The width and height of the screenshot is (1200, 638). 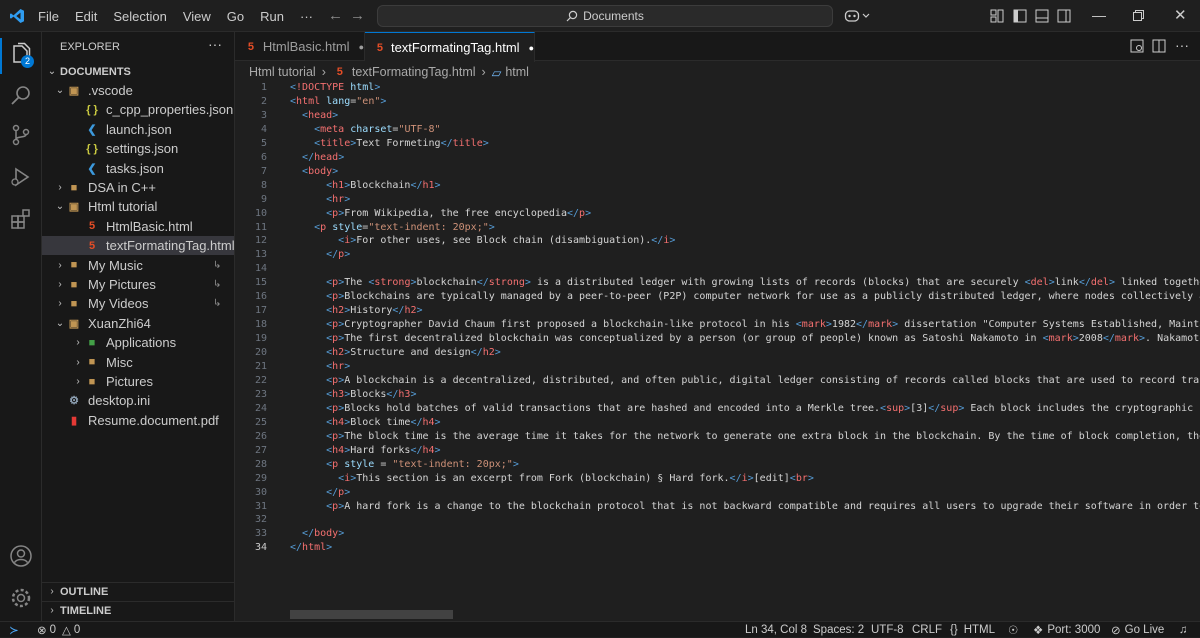 What do you see at coordinates (235, 16) in the screenshot?
I see `menu-go: Go` at bounding box center [235, 16].